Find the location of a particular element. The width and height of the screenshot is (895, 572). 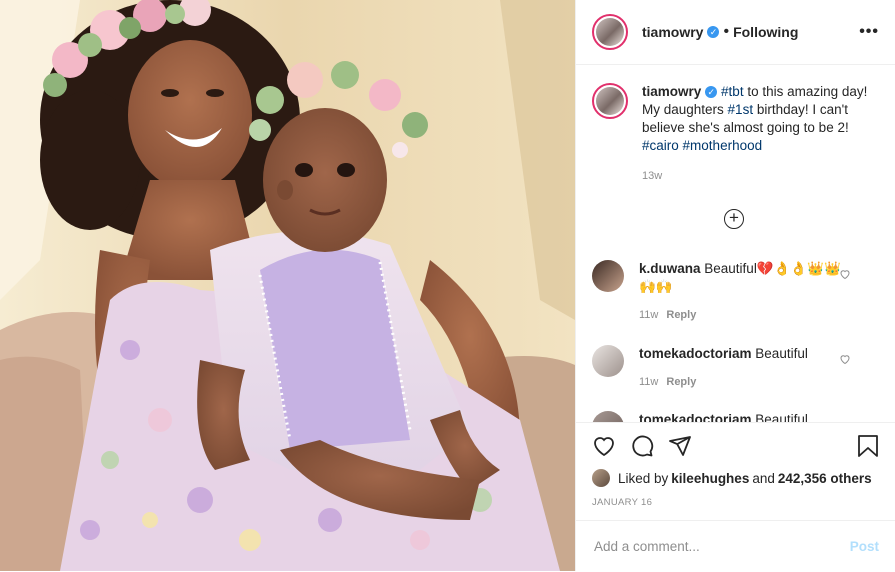

comment-item: k.duwana Beautiful💔👌👌👑👑🙌🙌 11w Reply is located at coordinates (735, 292).